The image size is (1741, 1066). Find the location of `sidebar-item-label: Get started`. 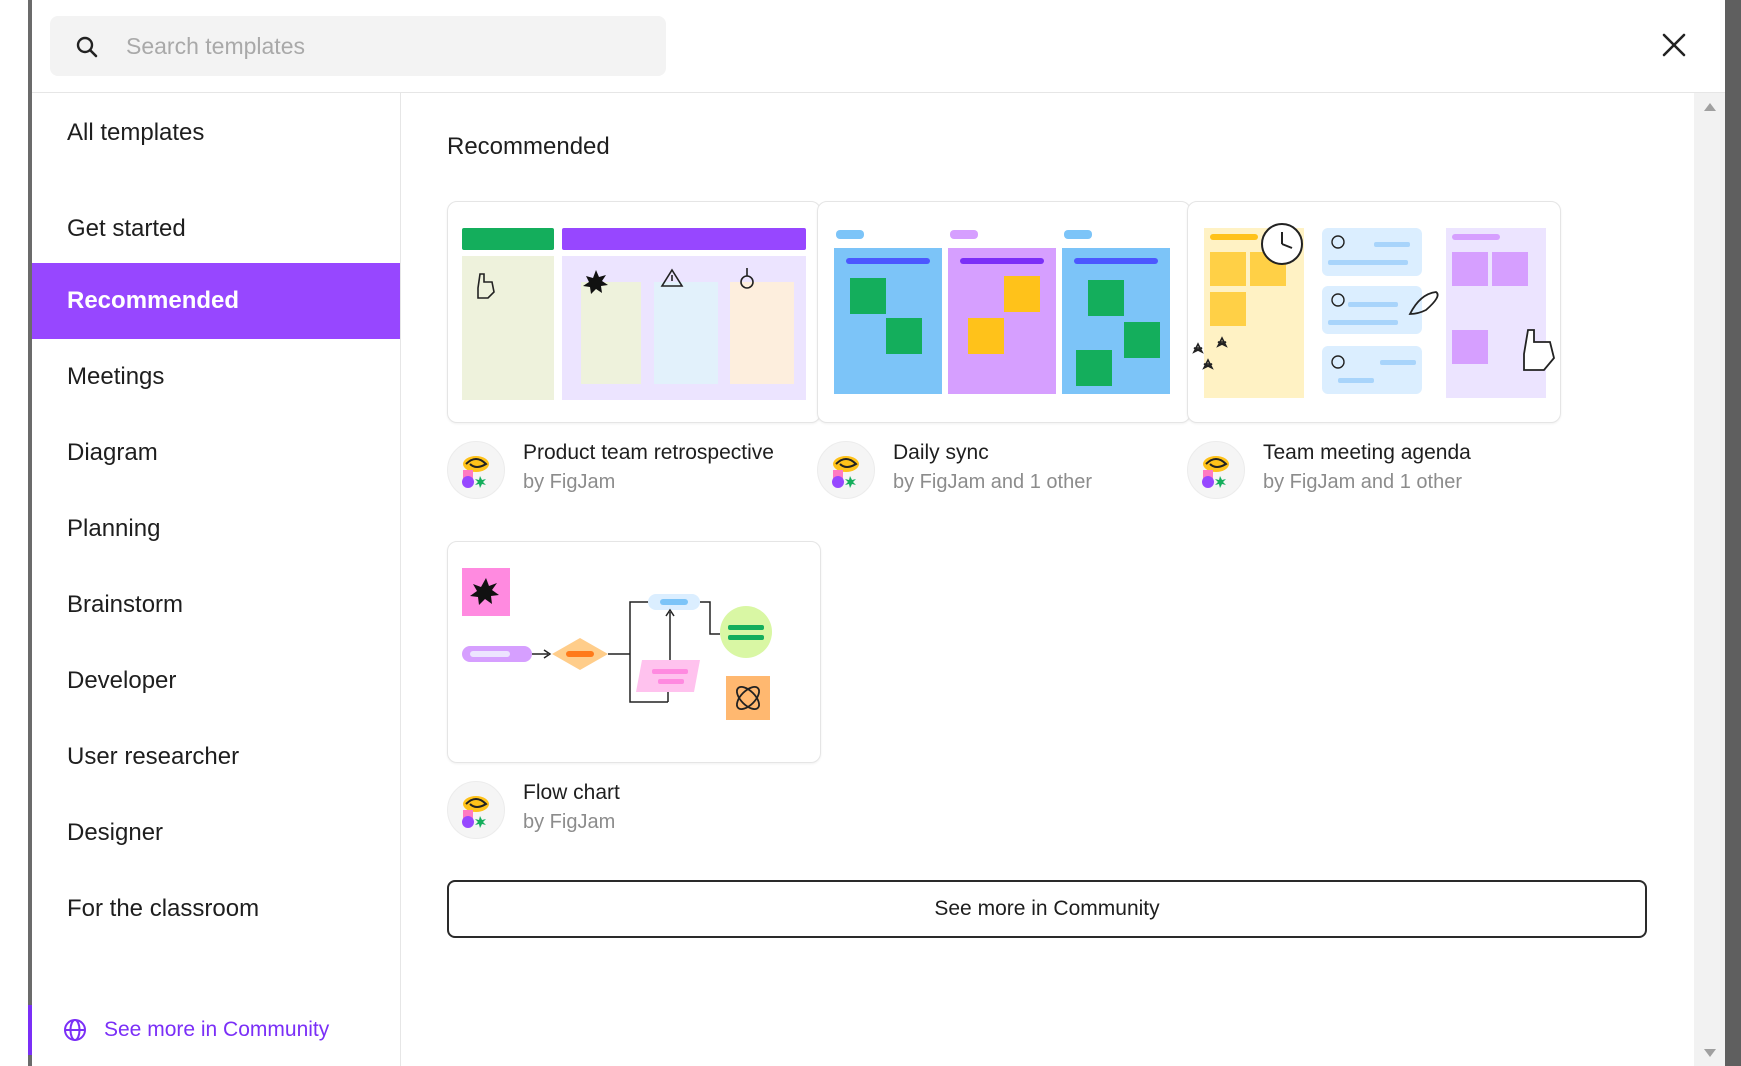

sidebar-item-label: Get started is located at coordinates (126, 228).